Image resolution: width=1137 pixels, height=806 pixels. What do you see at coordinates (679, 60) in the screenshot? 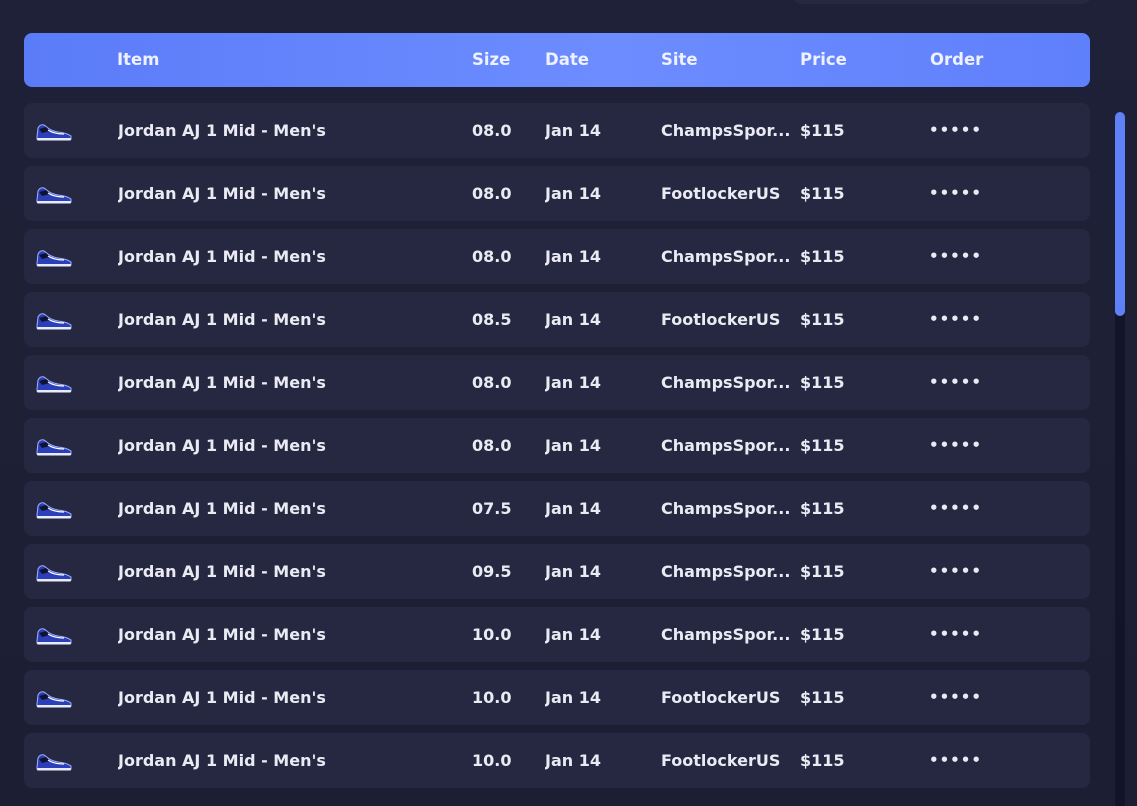
I see `column-header-site: Site` at bounding box center [679, 60].